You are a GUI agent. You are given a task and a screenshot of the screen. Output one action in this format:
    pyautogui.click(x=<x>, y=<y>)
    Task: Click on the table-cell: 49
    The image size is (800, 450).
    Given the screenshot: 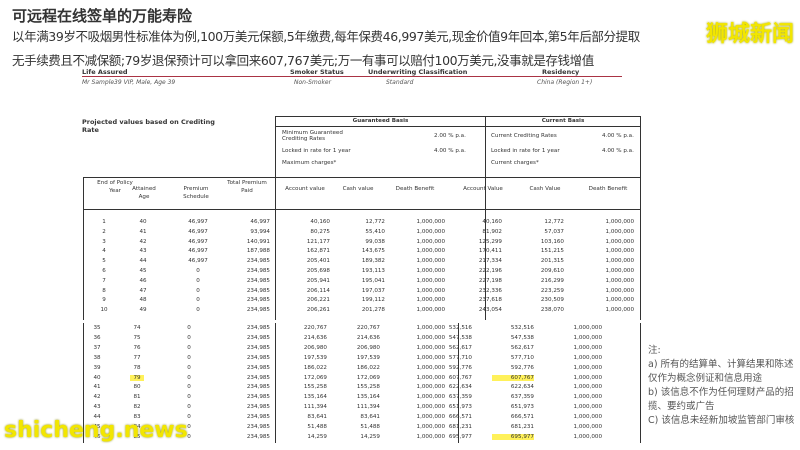 What is the action you would take?
    pyautogui.click(x=143, y=310)
    